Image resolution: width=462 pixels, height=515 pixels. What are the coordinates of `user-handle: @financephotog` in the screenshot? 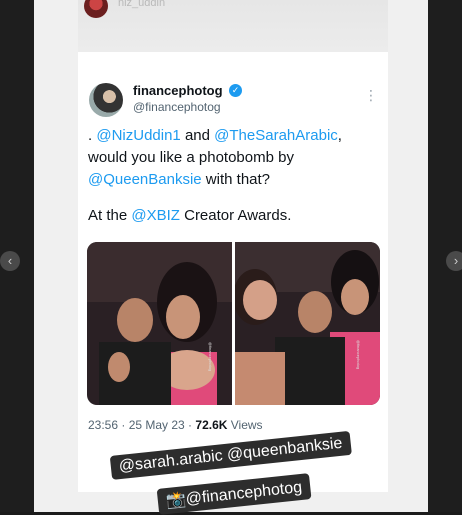 It's located at (177, 107).